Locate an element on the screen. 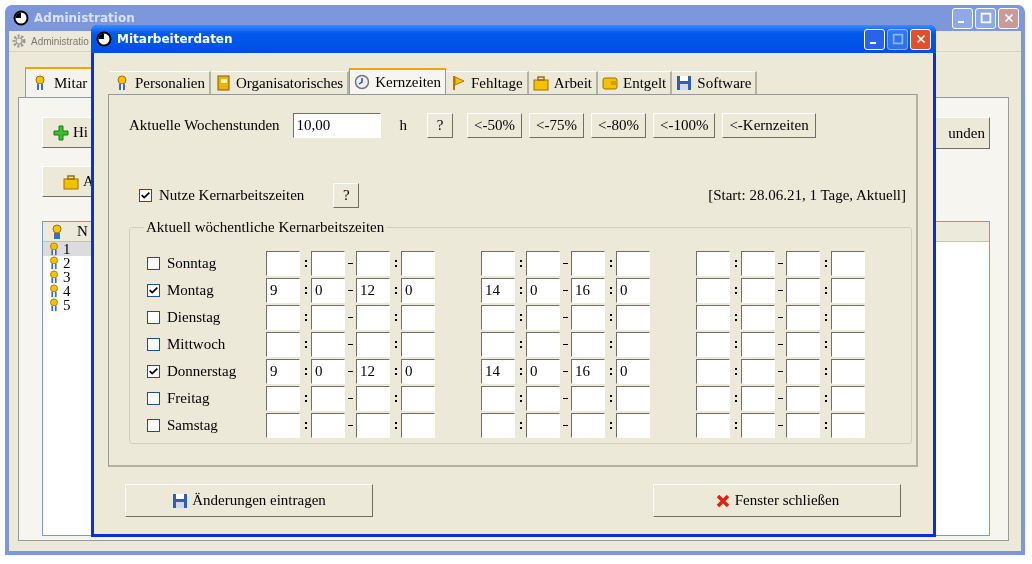 The width and height of the screenshot is (1032, 564). maximize-button is located at coordinates (985, 18).